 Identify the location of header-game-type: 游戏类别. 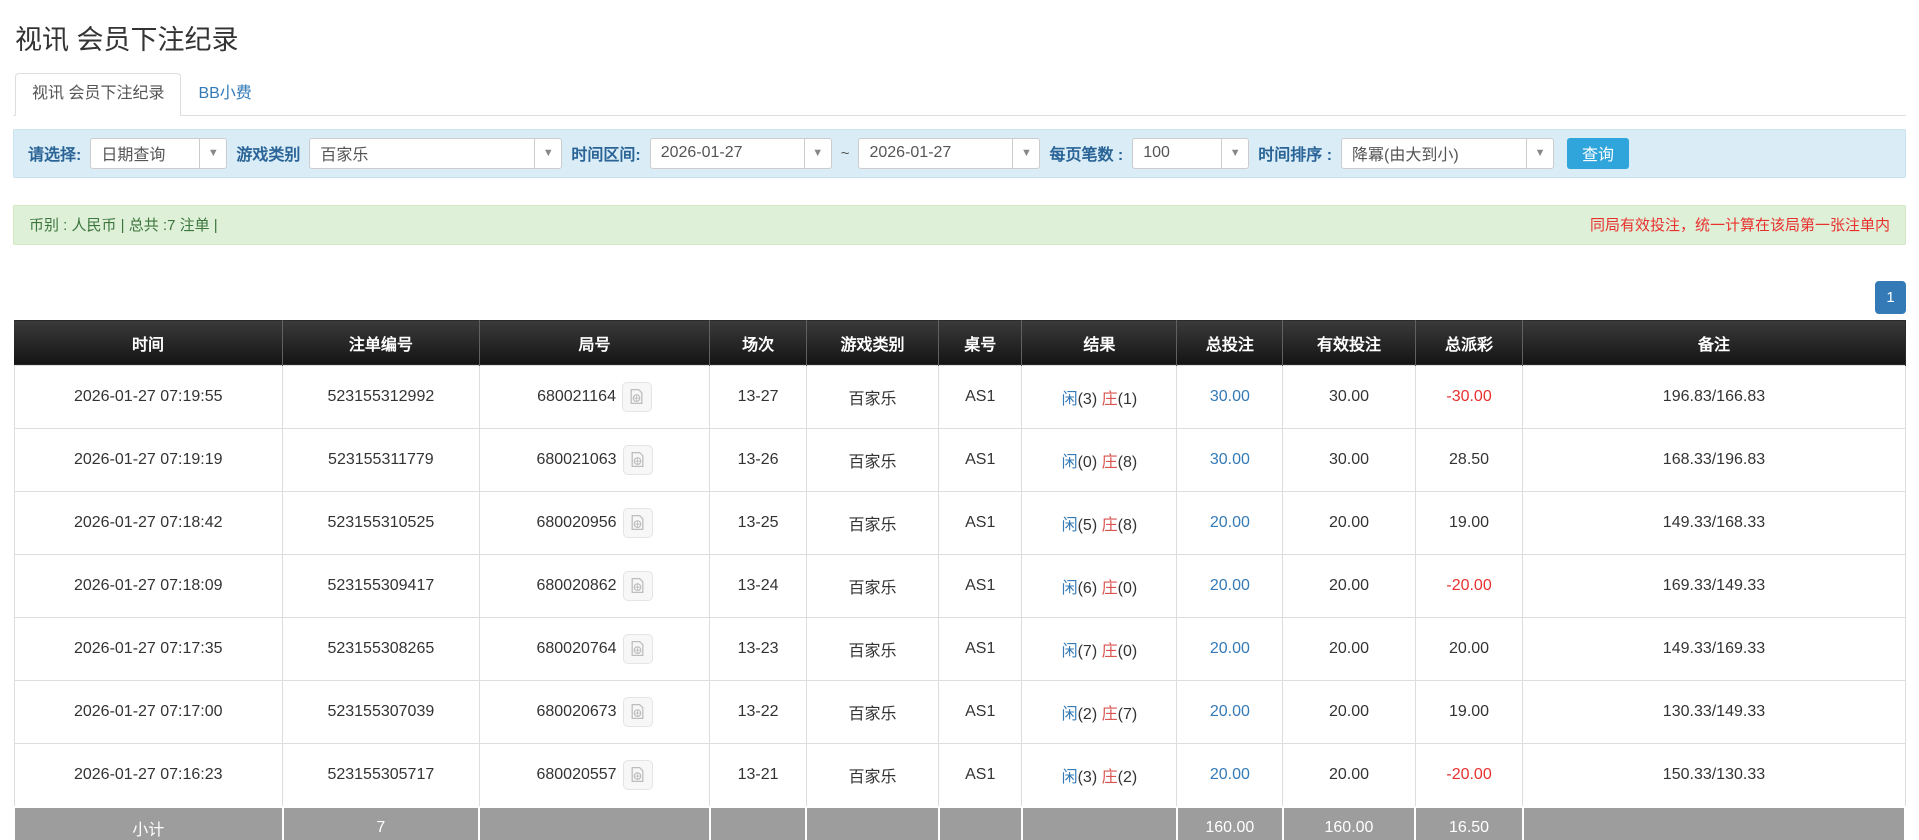
(873, 342).